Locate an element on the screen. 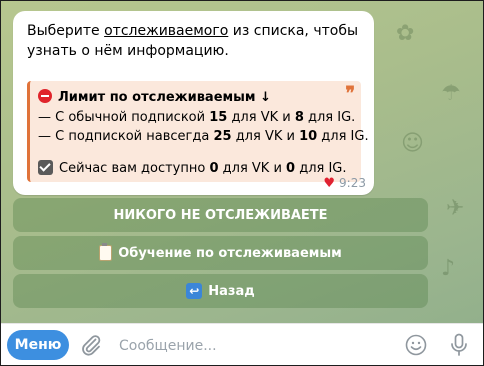 This screenshot has width=484, height=366. composer-bar: Меню is located at coordinates (242, 344).